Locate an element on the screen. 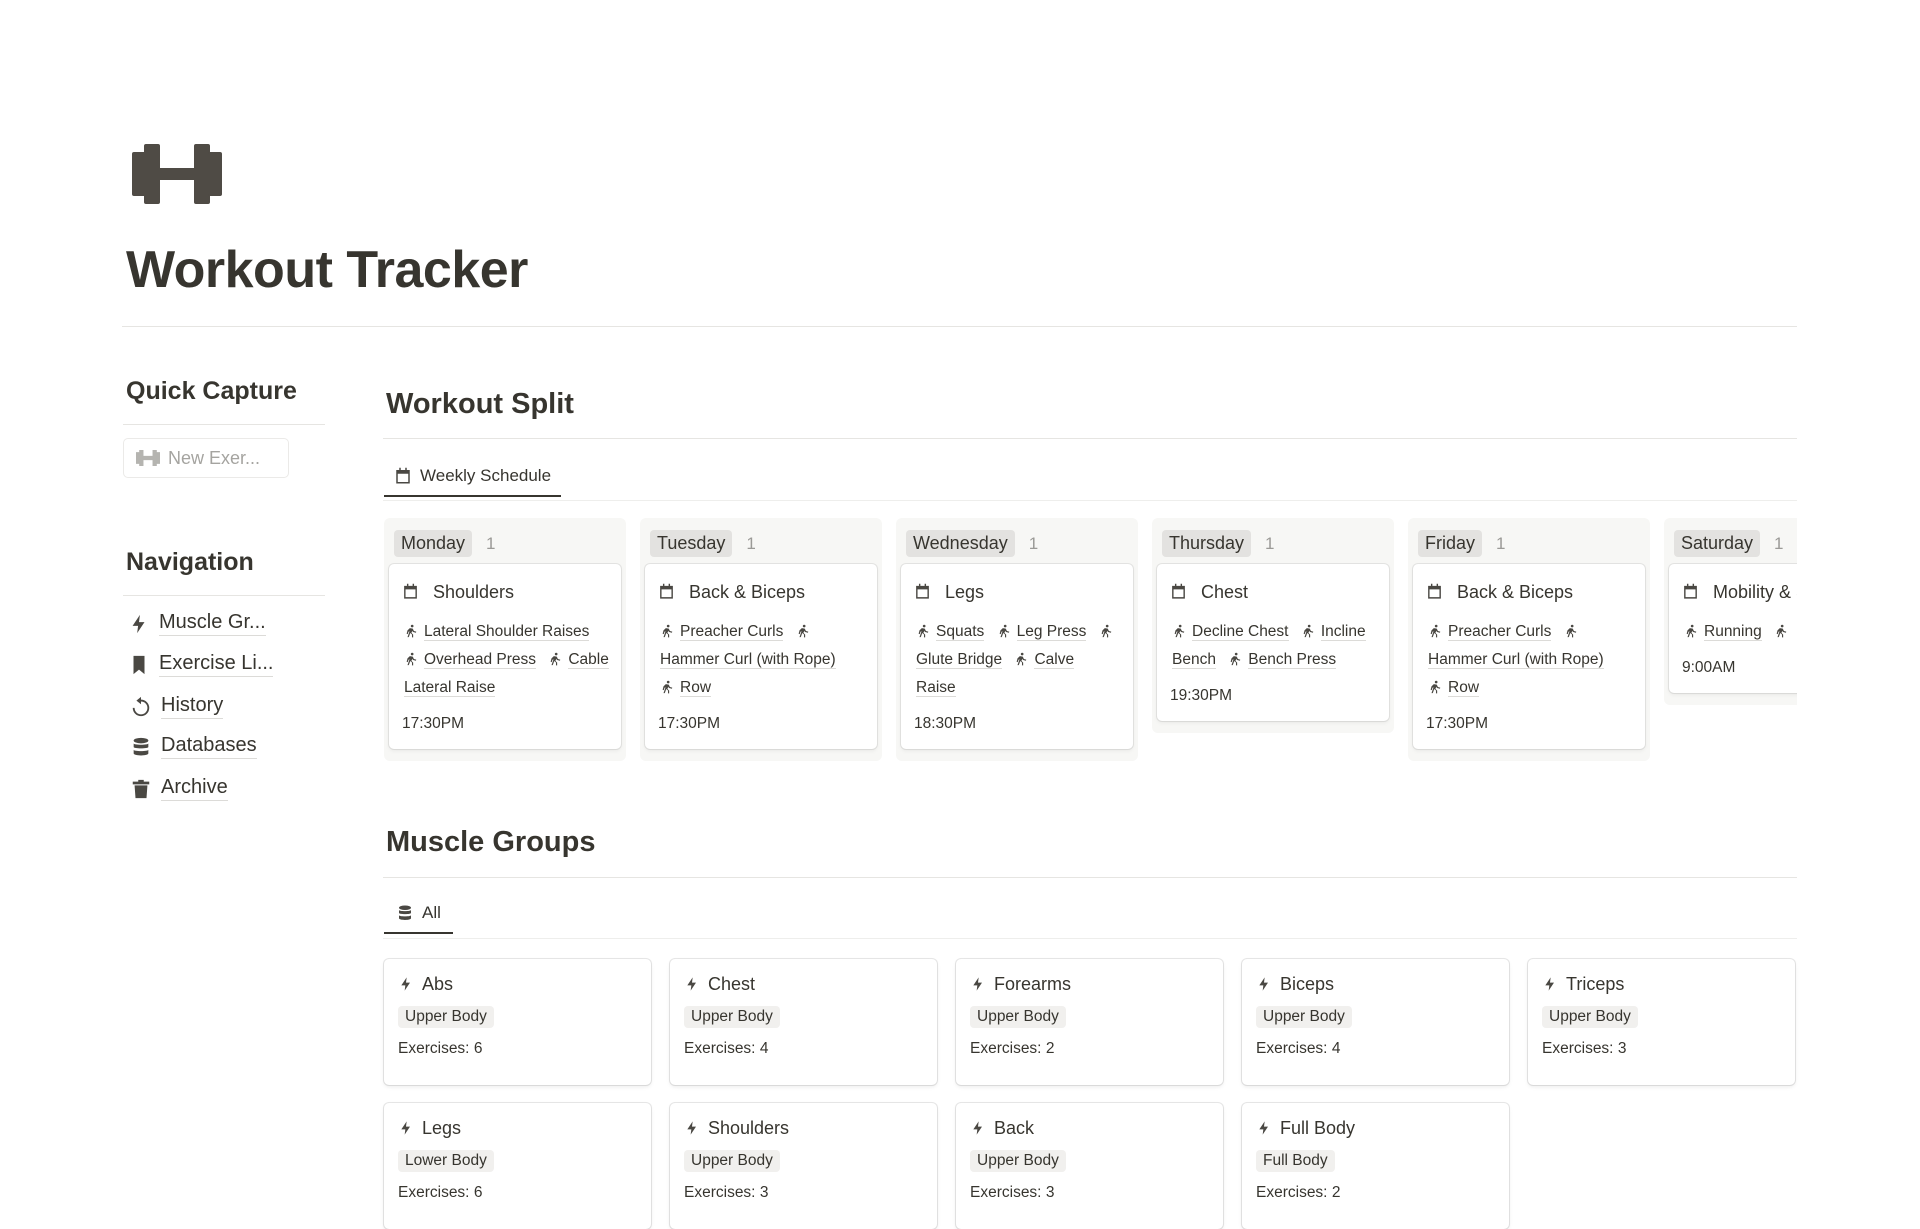 The image size is (1920, 1229). card-title: Legs is located at coordinates (965, 592).